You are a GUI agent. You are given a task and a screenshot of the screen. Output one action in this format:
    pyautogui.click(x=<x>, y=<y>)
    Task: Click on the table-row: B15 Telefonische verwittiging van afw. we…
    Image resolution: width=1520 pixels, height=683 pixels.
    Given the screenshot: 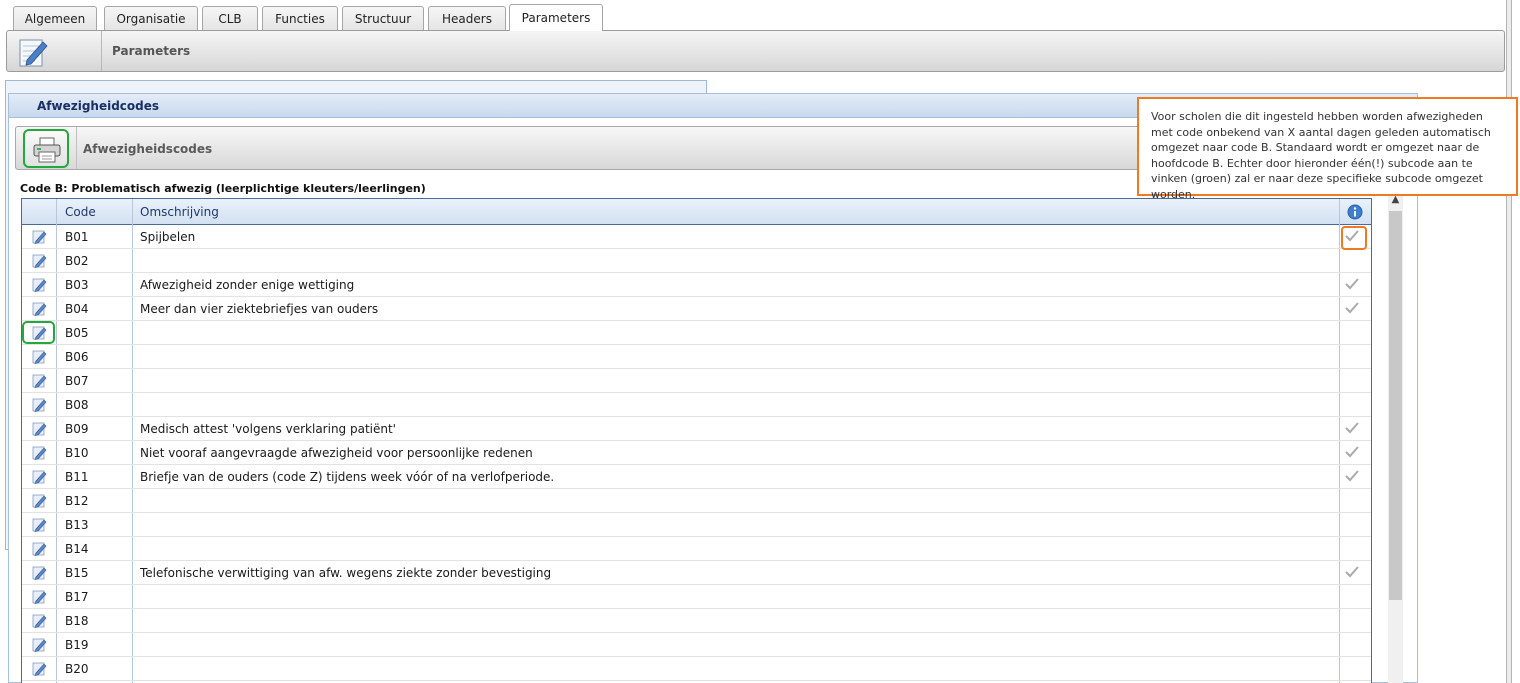 What is the action you would take?
    pyautogui.click(x=696, y=573)
    